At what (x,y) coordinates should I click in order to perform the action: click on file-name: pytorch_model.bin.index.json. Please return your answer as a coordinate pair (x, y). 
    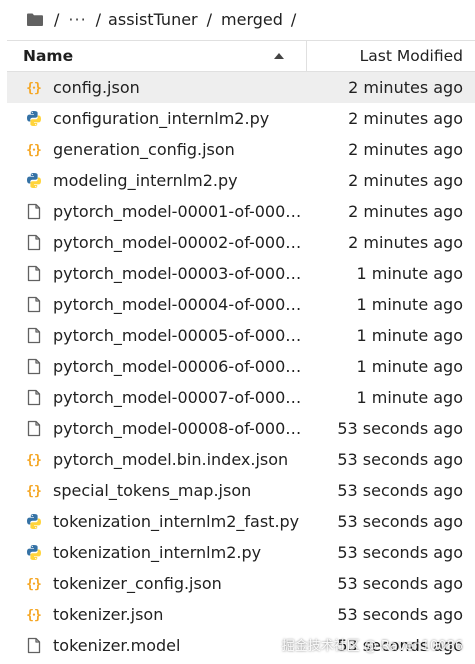
    Looking at the image, I should click on (171, 459).